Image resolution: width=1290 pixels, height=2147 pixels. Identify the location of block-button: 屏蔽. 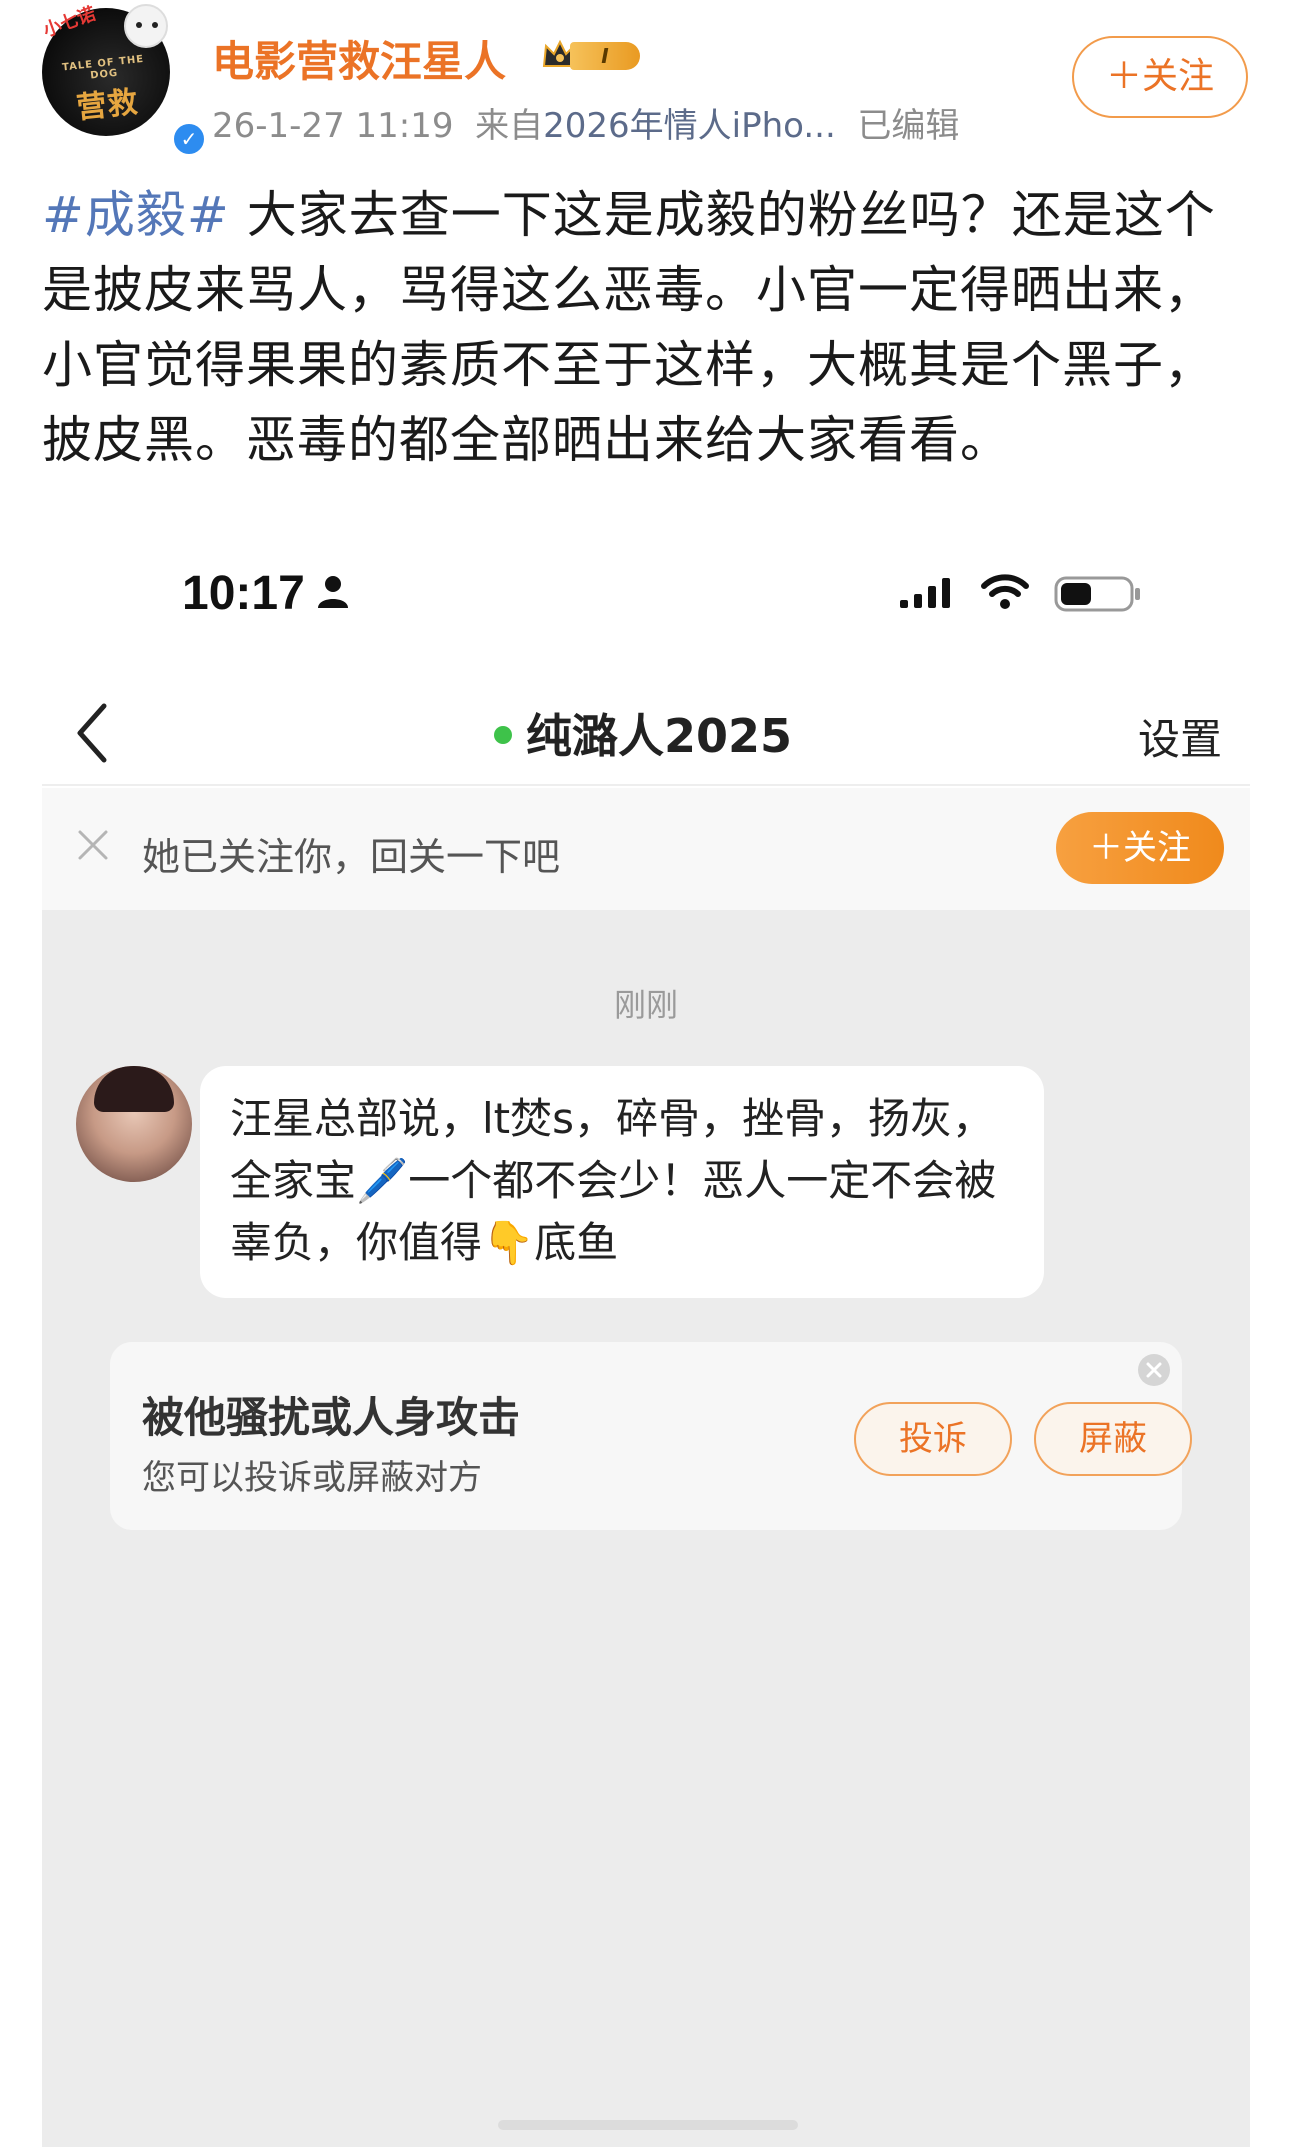
(1113, 1439).